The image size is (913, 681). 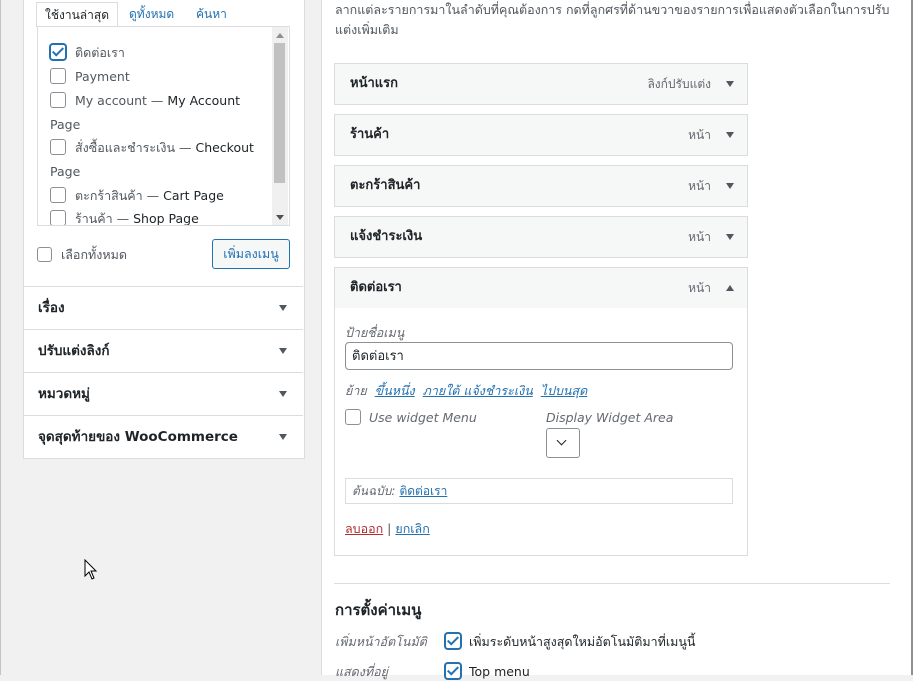 I want to click on cancel-link: ยกเลิก, so click(x=412, y=528).